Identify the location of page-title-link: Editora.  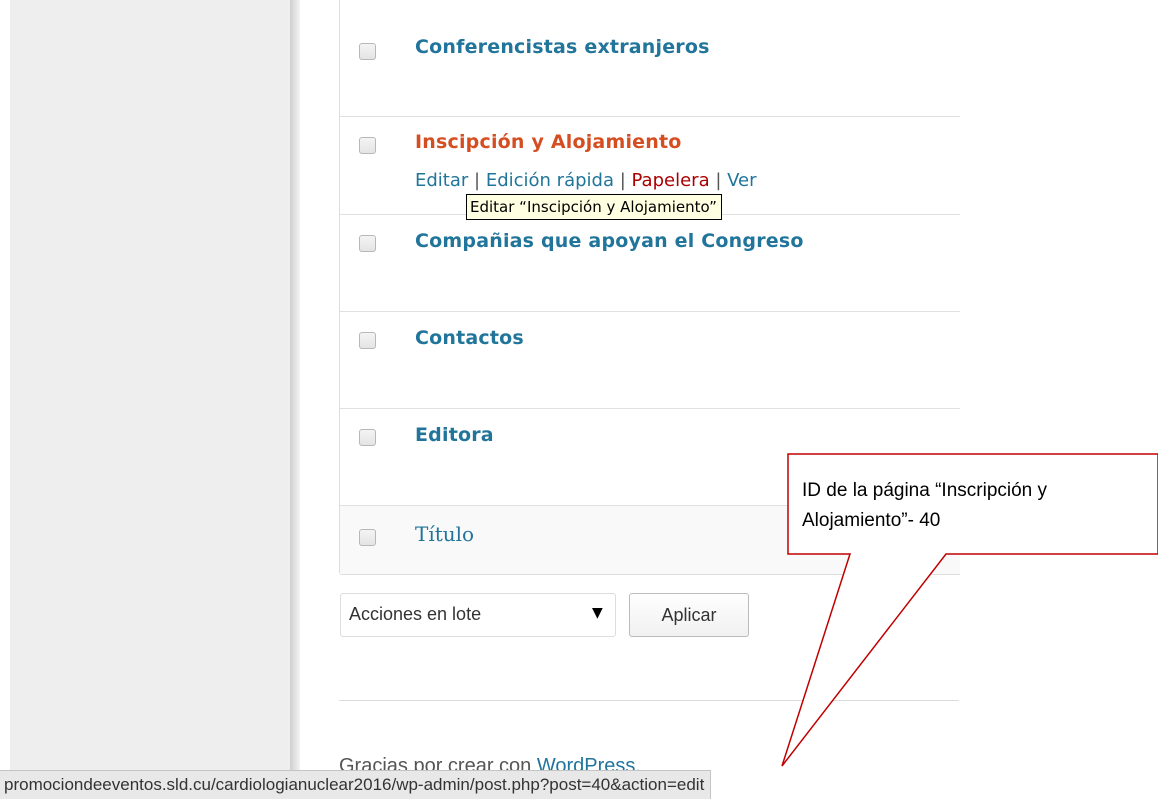
(454, 435).